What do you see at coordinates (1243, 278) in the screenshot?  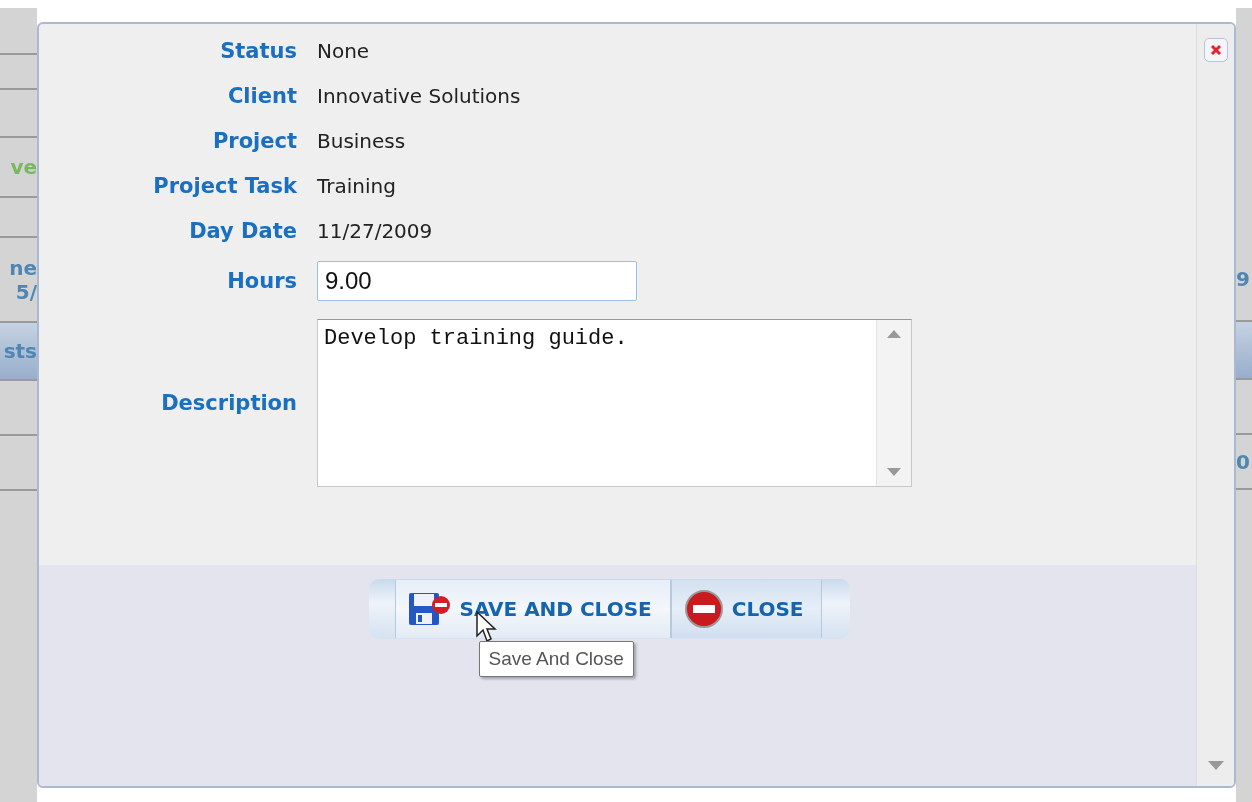 I see `text-fragment: 9` at bounding box center [1243, 278].